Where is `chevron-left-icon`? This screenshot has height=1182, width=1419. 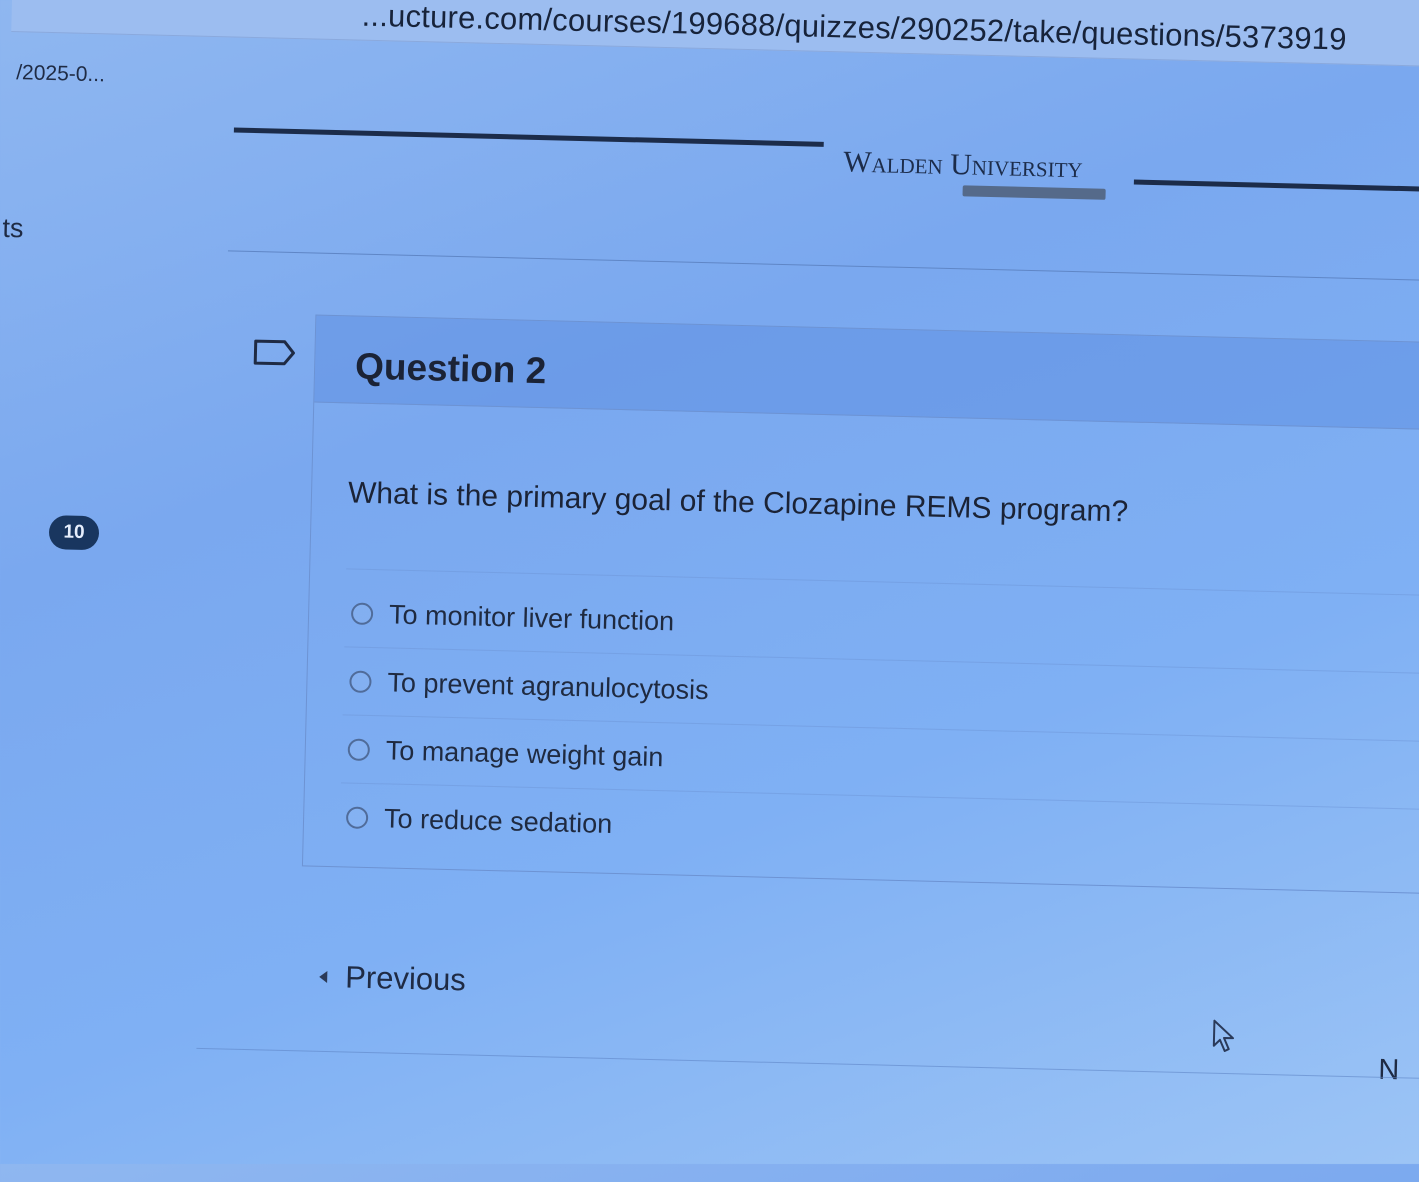
chevron-left-icon is located at coordinates (323, 977).